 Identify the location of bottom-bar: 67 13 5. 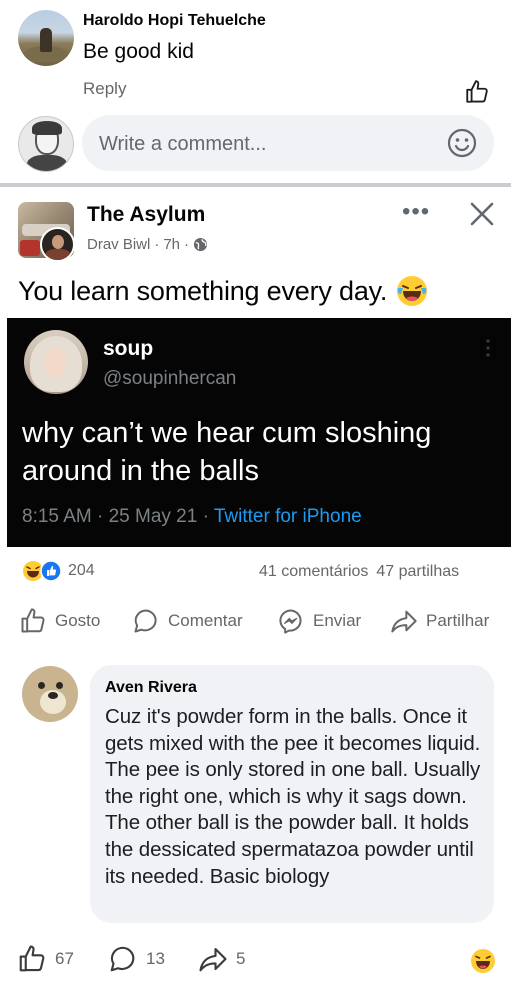
(255, 962).